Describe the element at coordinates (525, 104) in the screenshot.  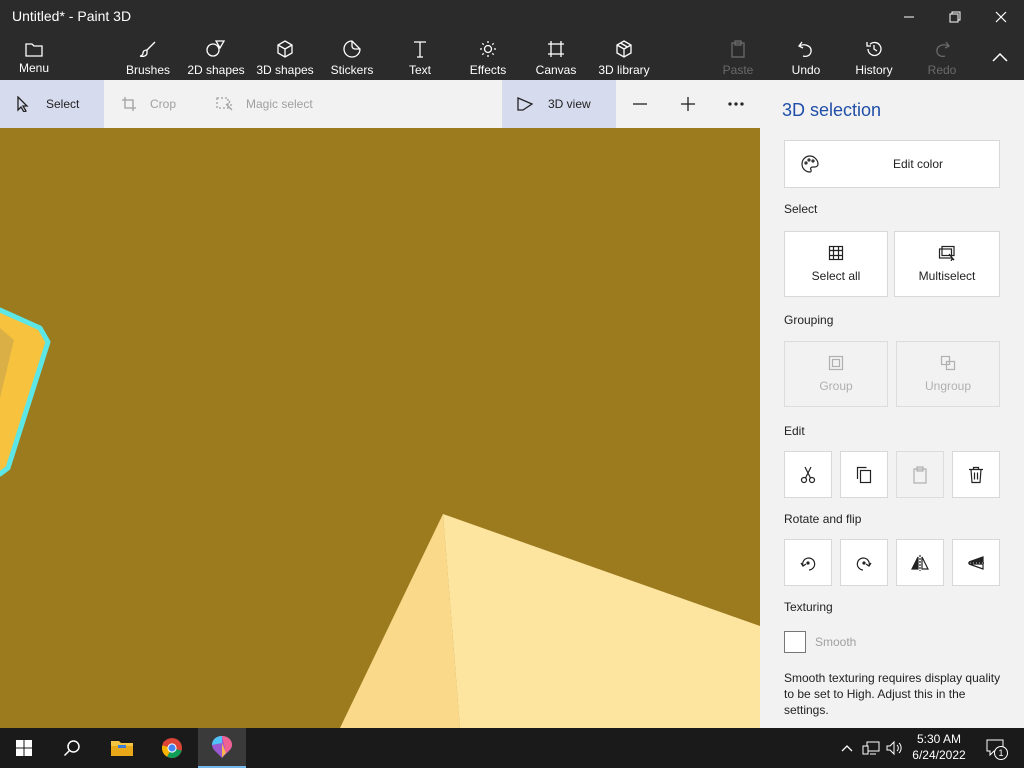
I see `3d-view-icon` at that location.